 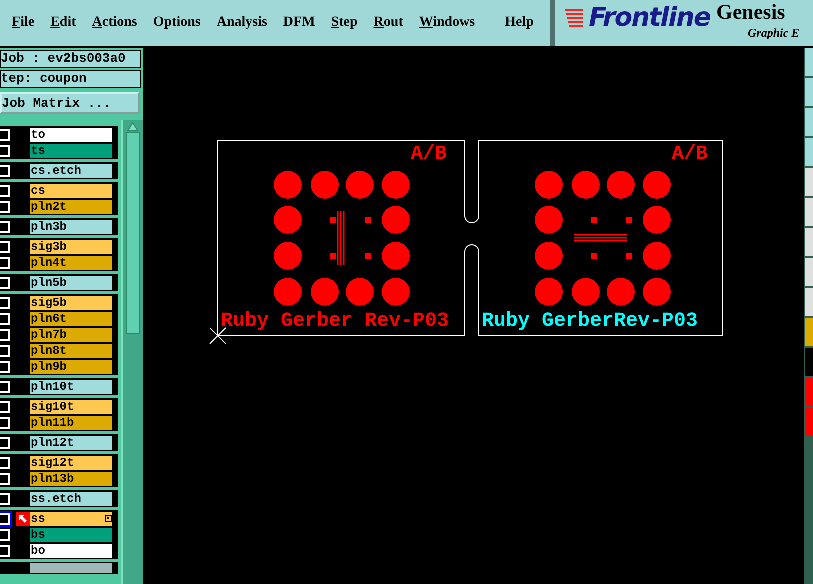 What do you see at coordinates (519, 23) in the screenshot?
I see `menu-item: Help` at bounding box center [519, 23].